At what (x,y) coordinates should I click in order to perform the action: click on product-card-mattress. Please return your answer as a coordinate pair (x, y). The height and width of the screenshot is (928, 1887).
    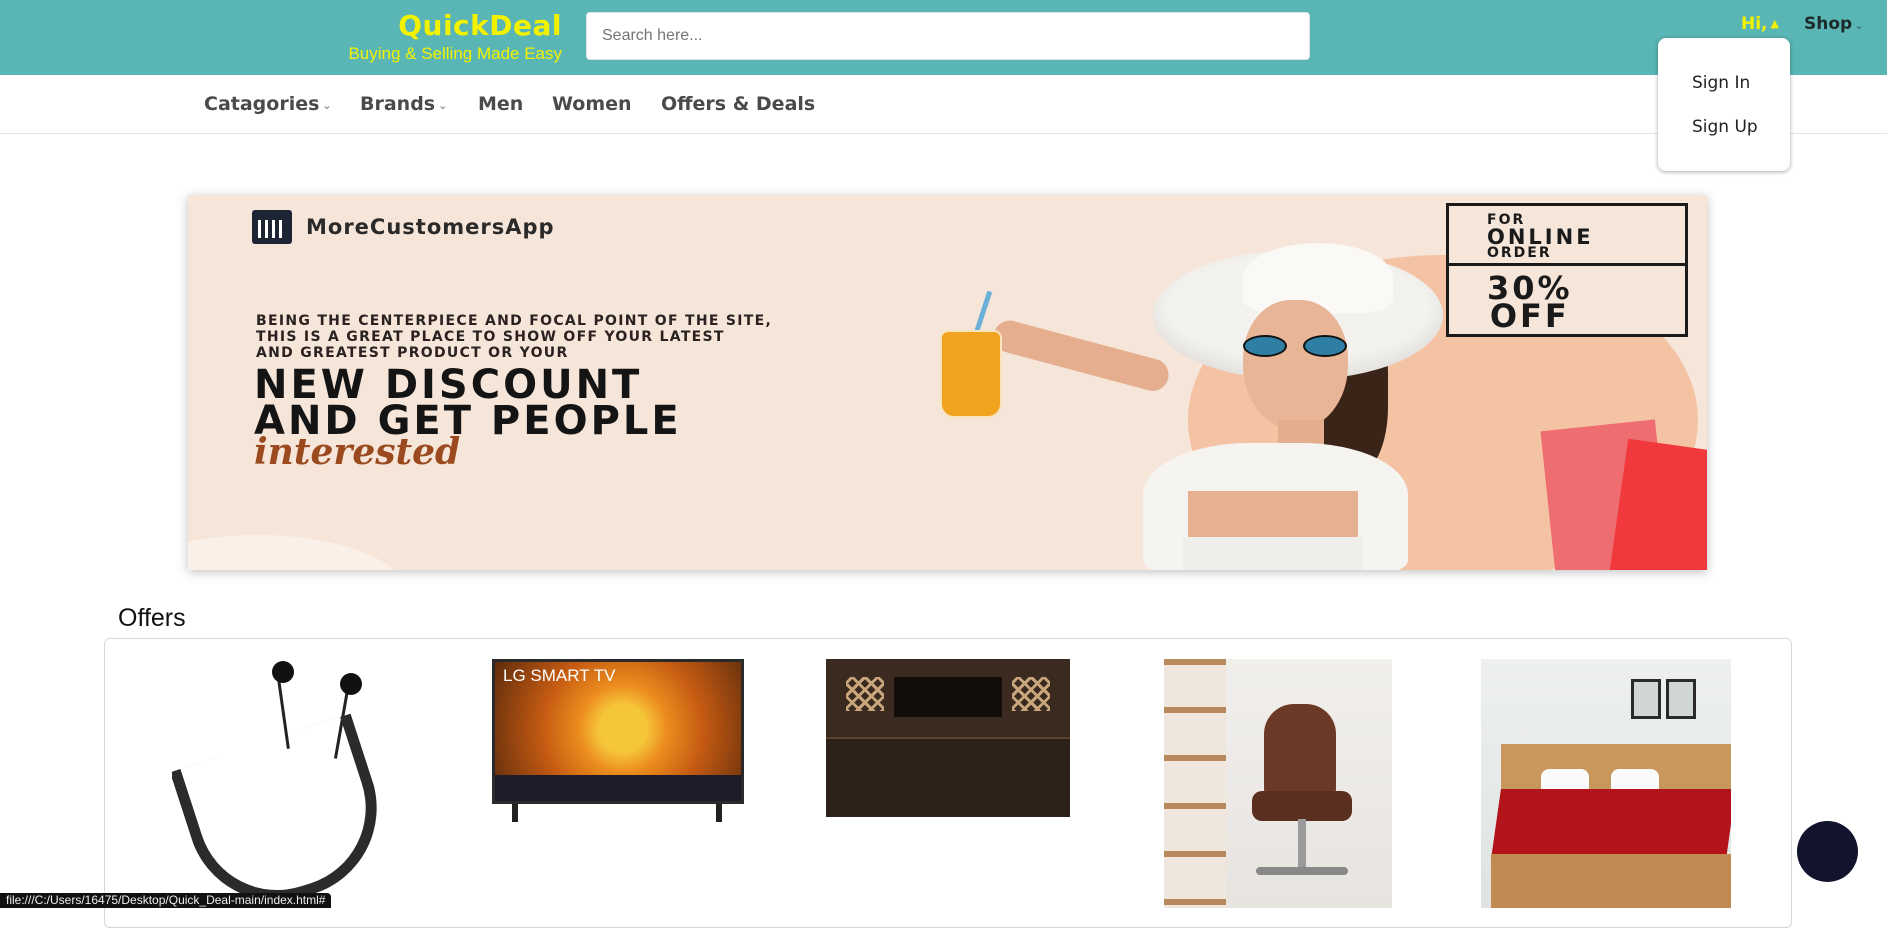
    Looking at the image, I should click on (1606, 783).